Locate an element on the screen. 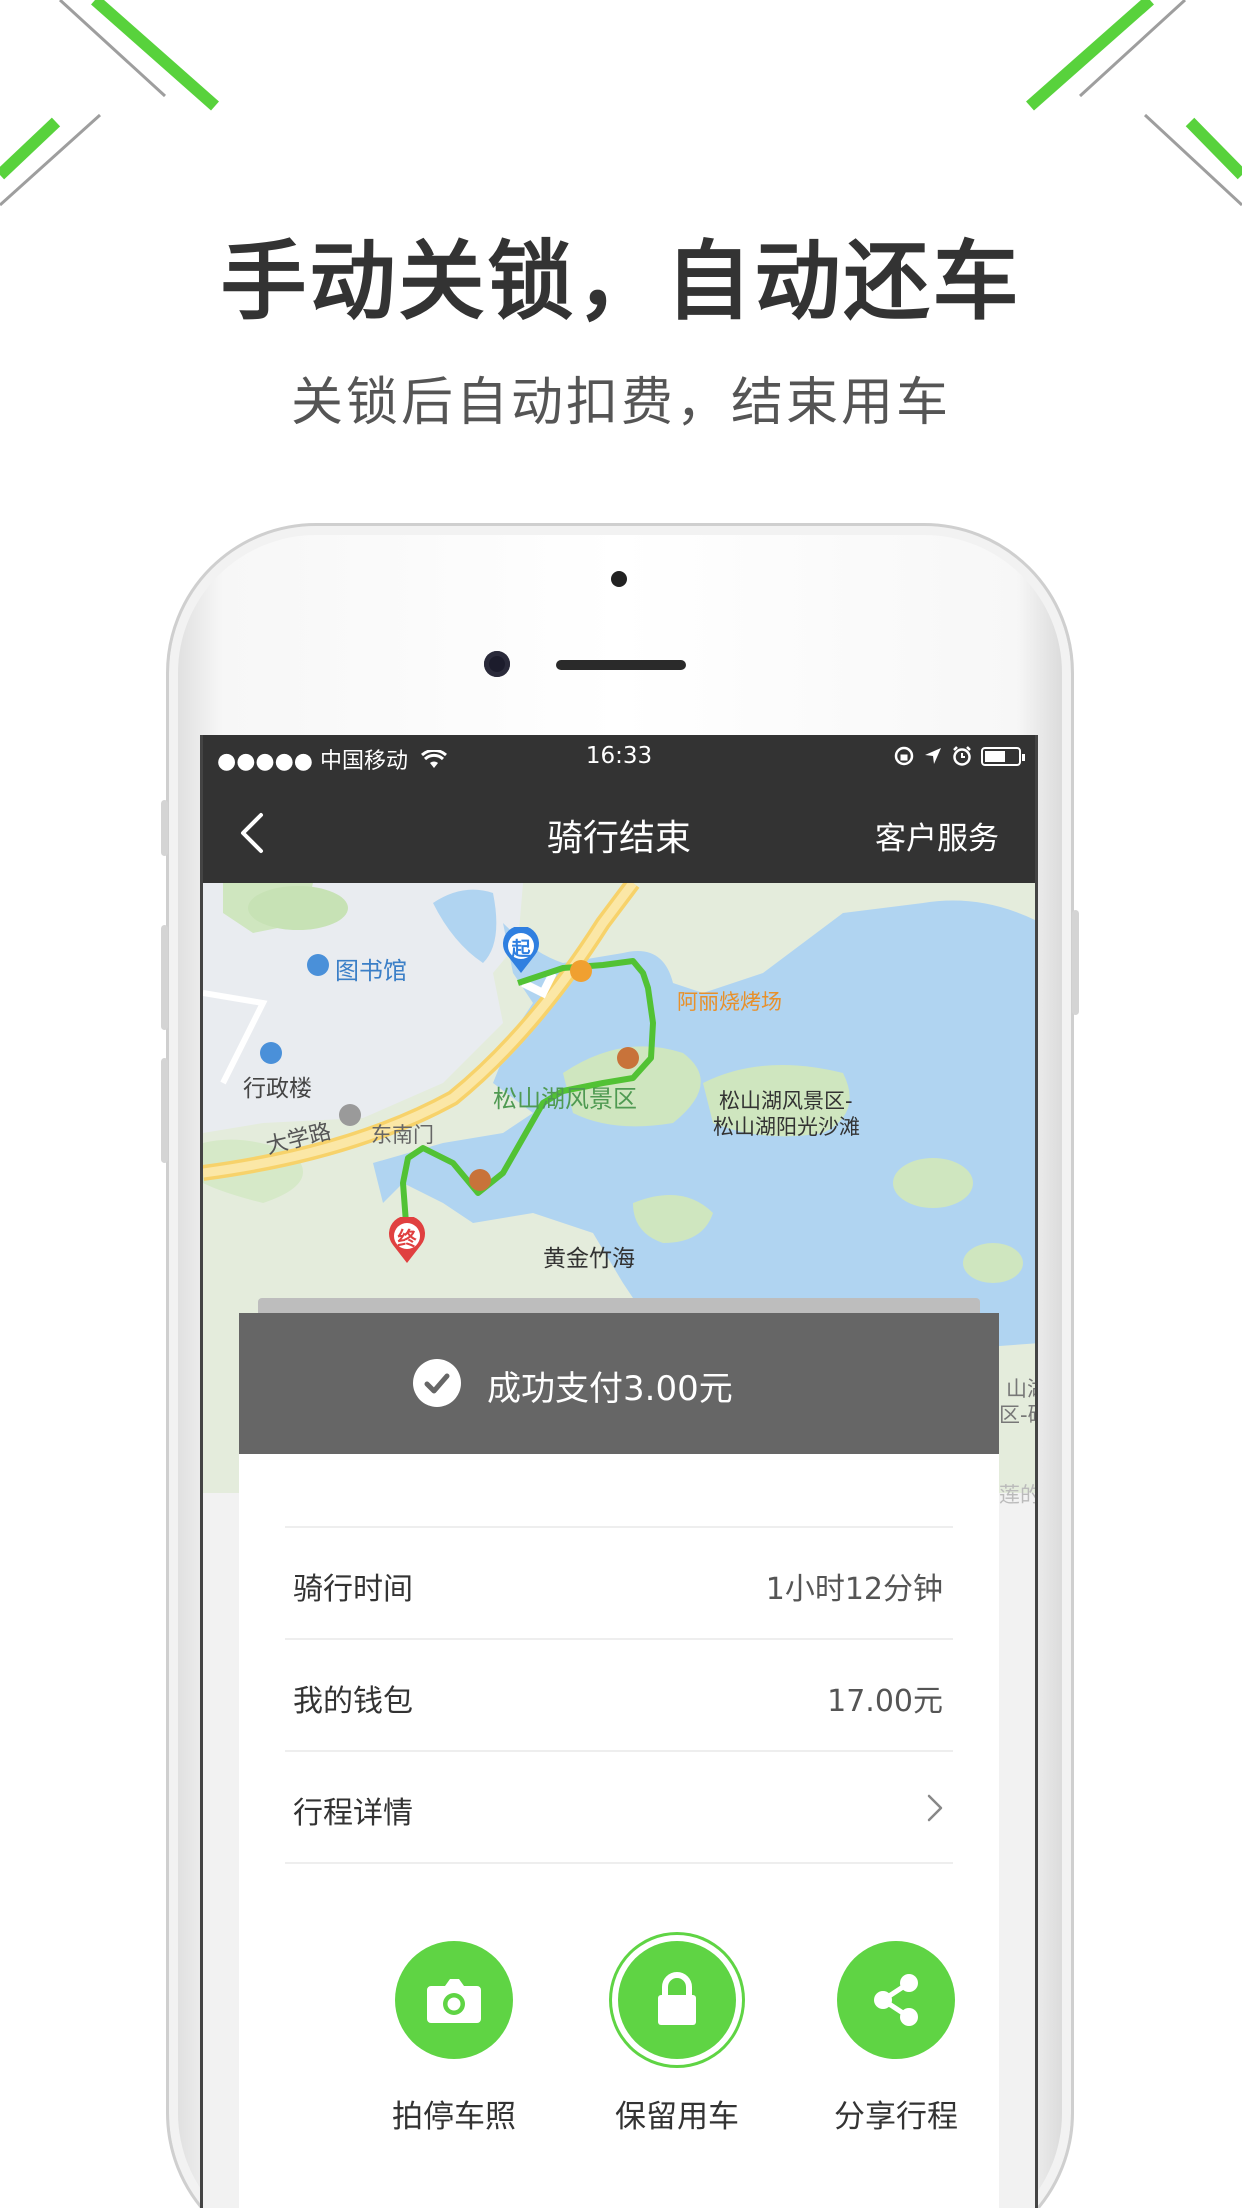 This screenshot has width=1242, height=2208. wallet-row: 我的钱包 17.00元 is located at coordinates (619, 1696).